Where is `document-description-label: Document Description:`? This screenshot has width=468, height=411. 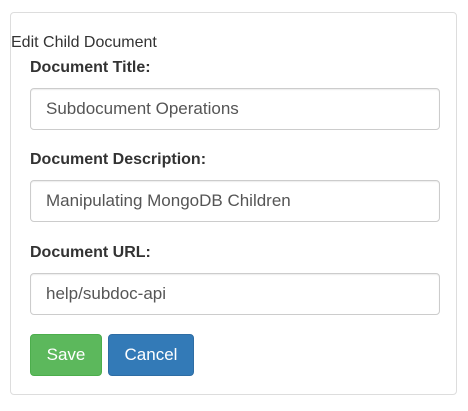
document-description-label: Document Description: is located at coordinates (118, 159).